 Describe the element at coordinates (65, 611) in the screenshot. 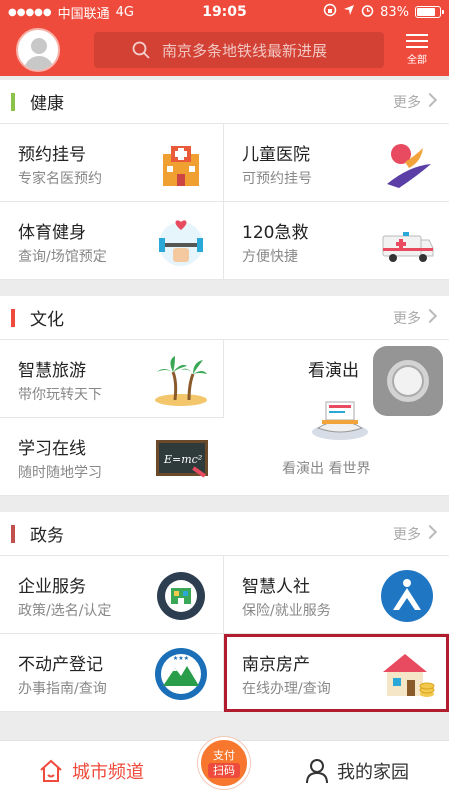

I see `item-subtitle: 政策/选名/认定` at that location.